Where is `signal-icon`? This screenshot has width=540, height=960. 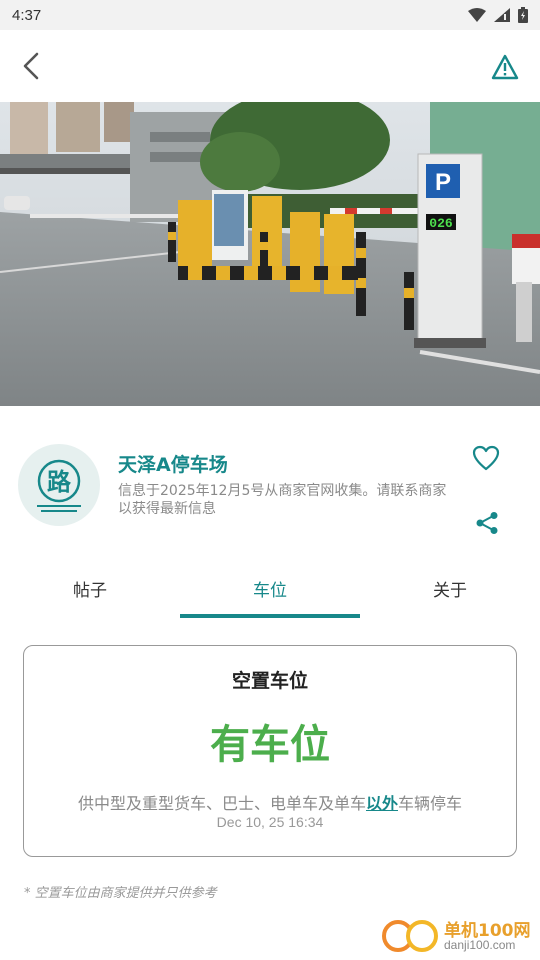
signal-icon is located at coordinates (502, 15).